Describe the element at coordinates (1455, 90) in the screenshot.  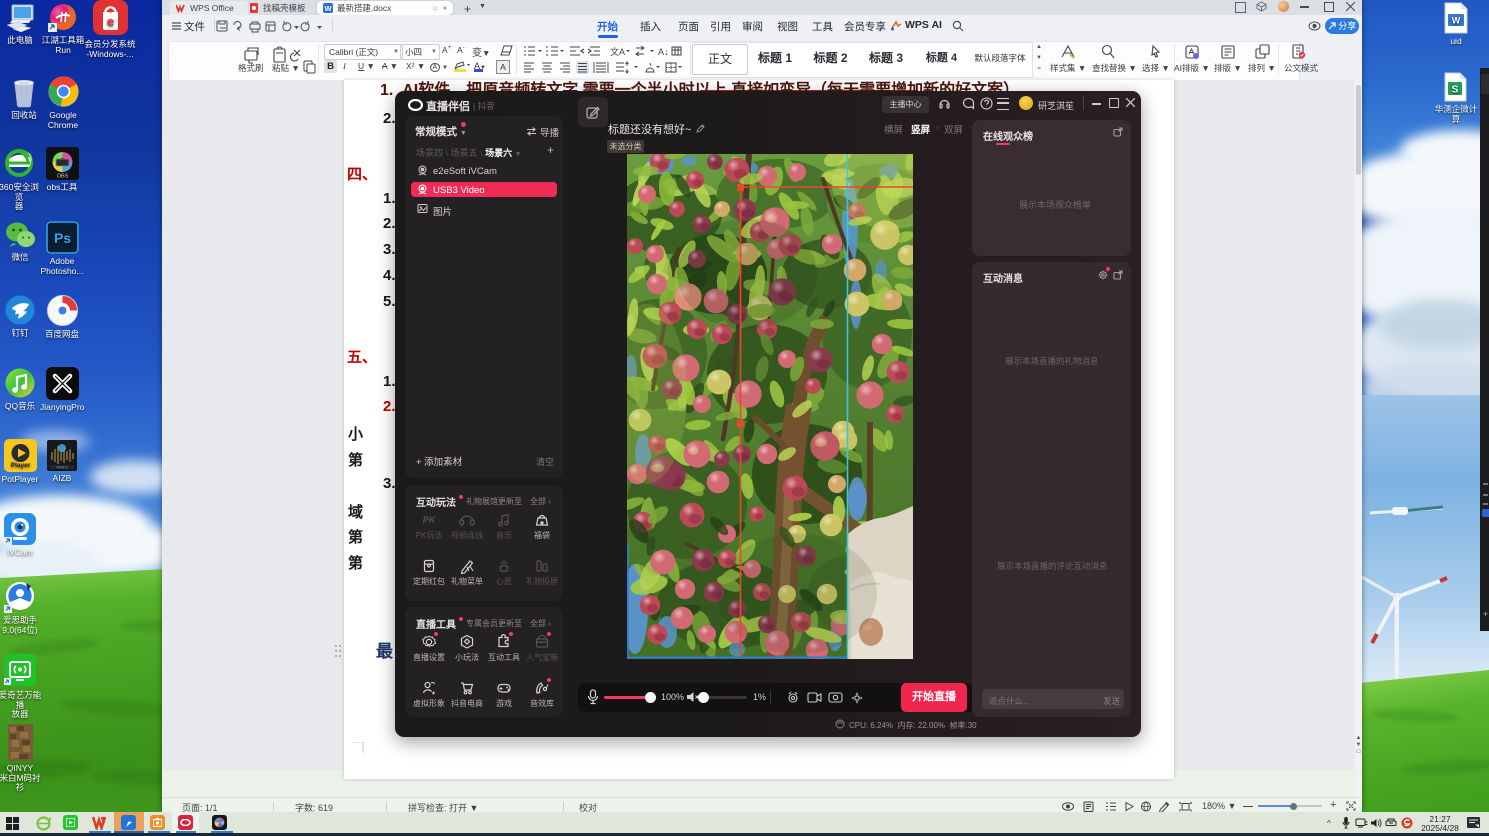
I see `svg-text: S` at that location.